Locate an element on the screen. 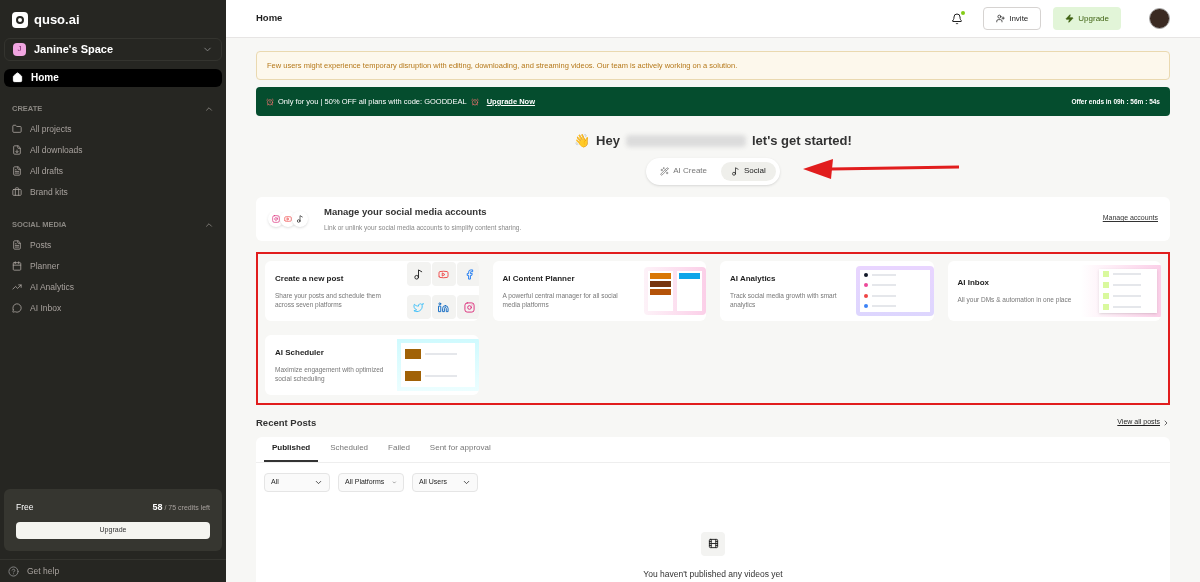  invite-button: Invite is located at coordinates (1012, 18).